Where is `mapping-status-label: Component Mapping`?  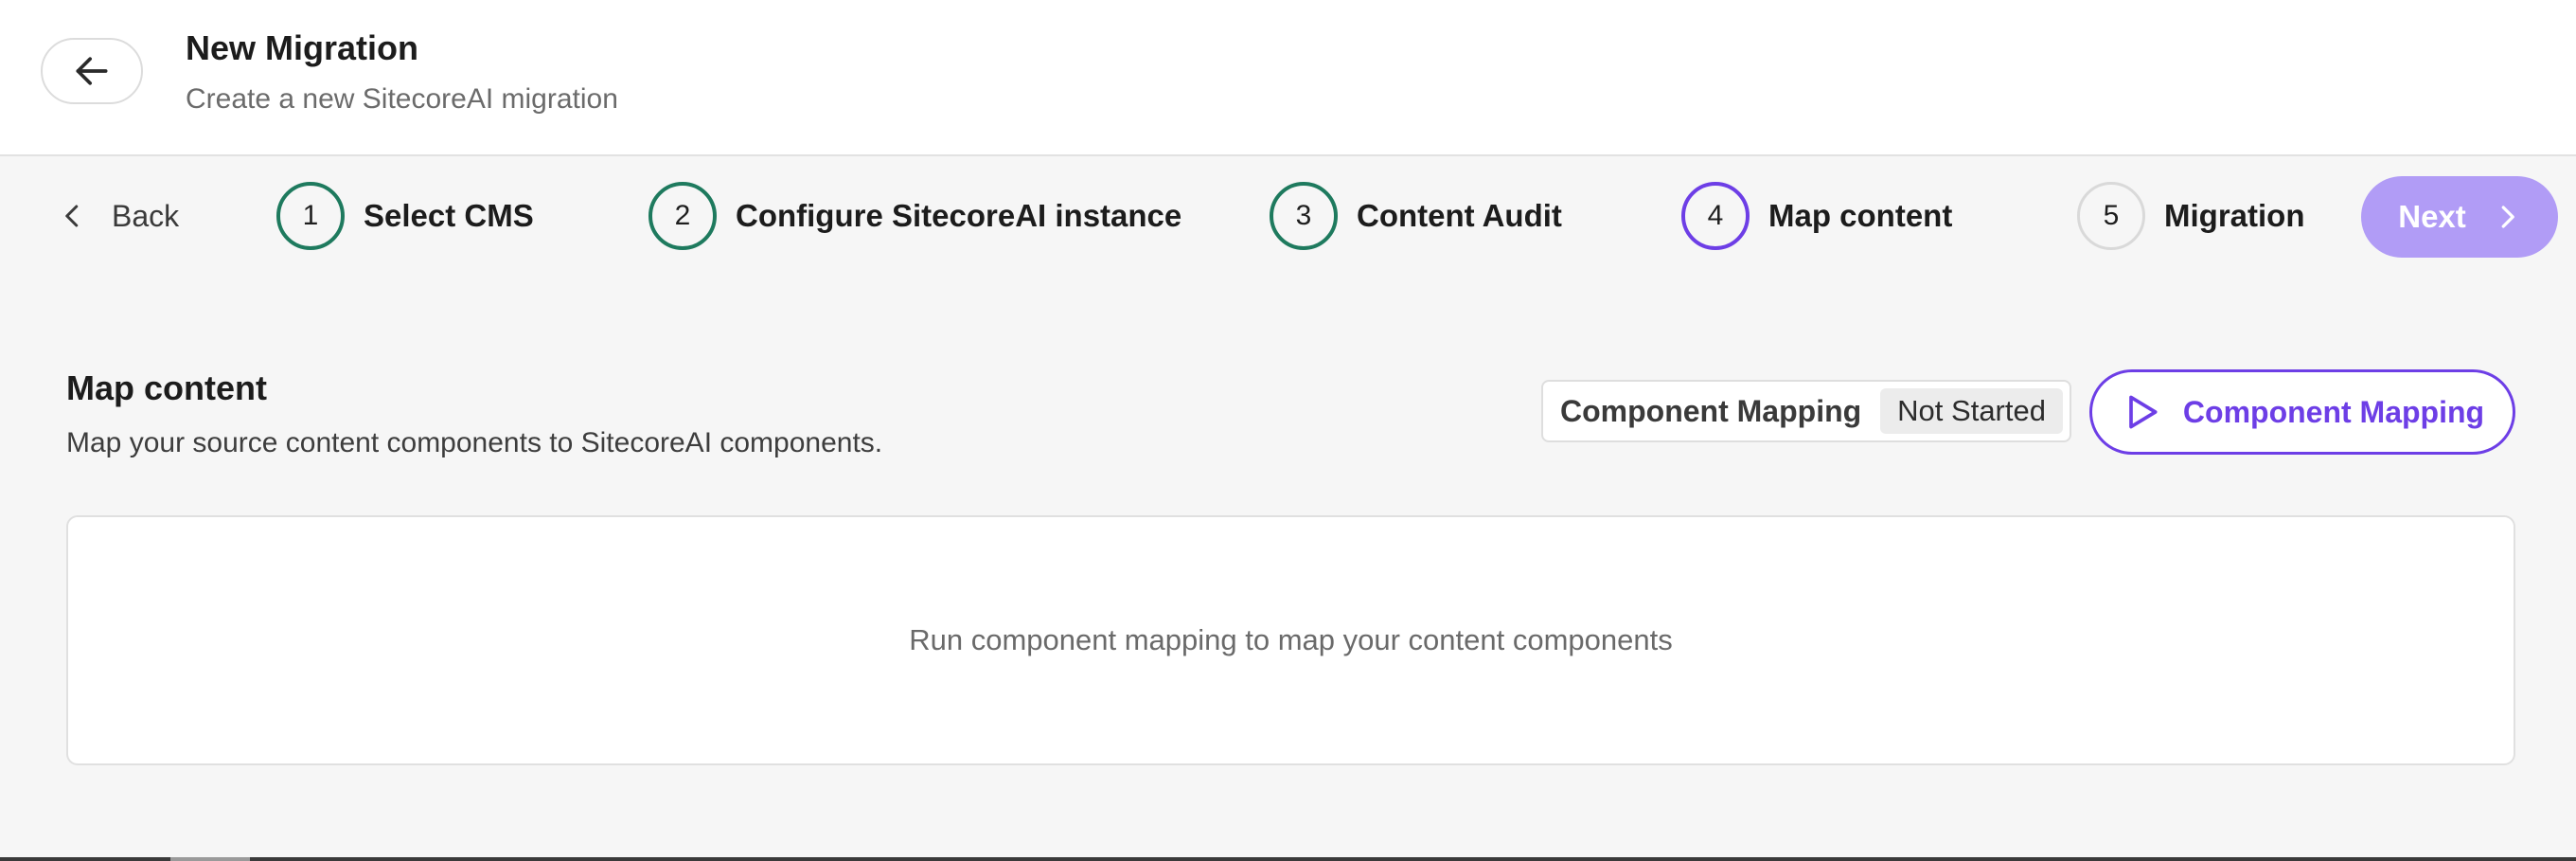
mapping-status-label: Component Mapping is located at coordinates (1711, 410).